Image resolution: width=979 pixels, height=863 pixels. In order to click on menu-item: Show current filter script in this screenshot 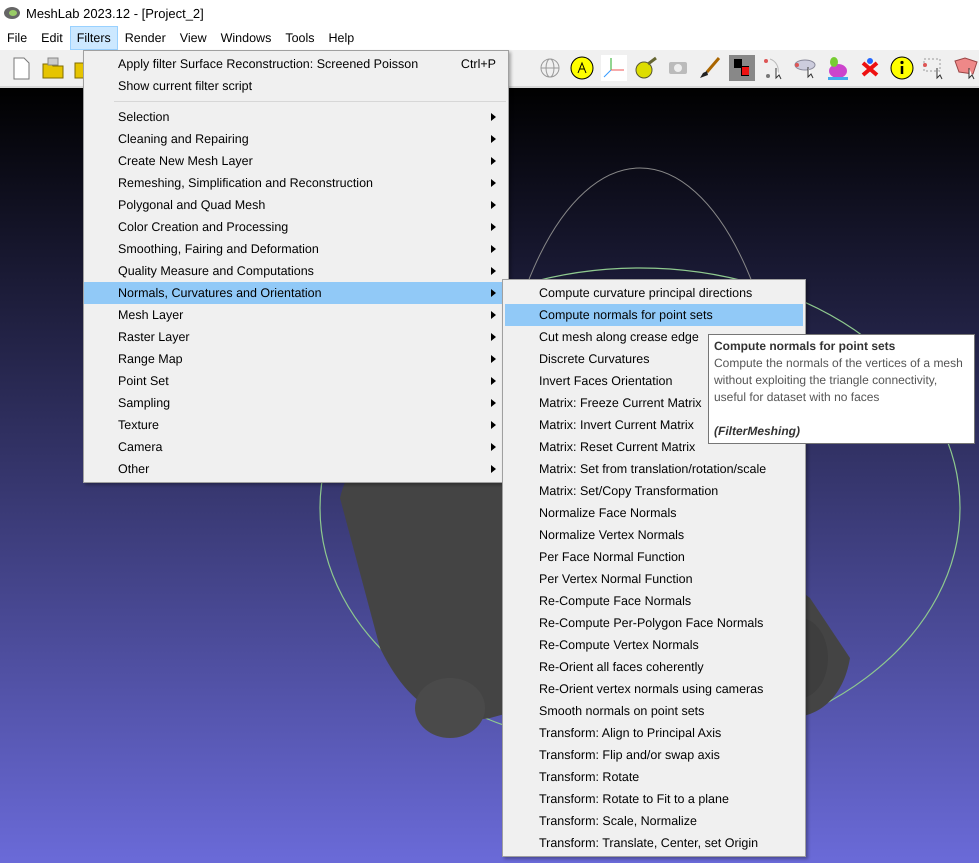, I will do `click(296, 86)`.